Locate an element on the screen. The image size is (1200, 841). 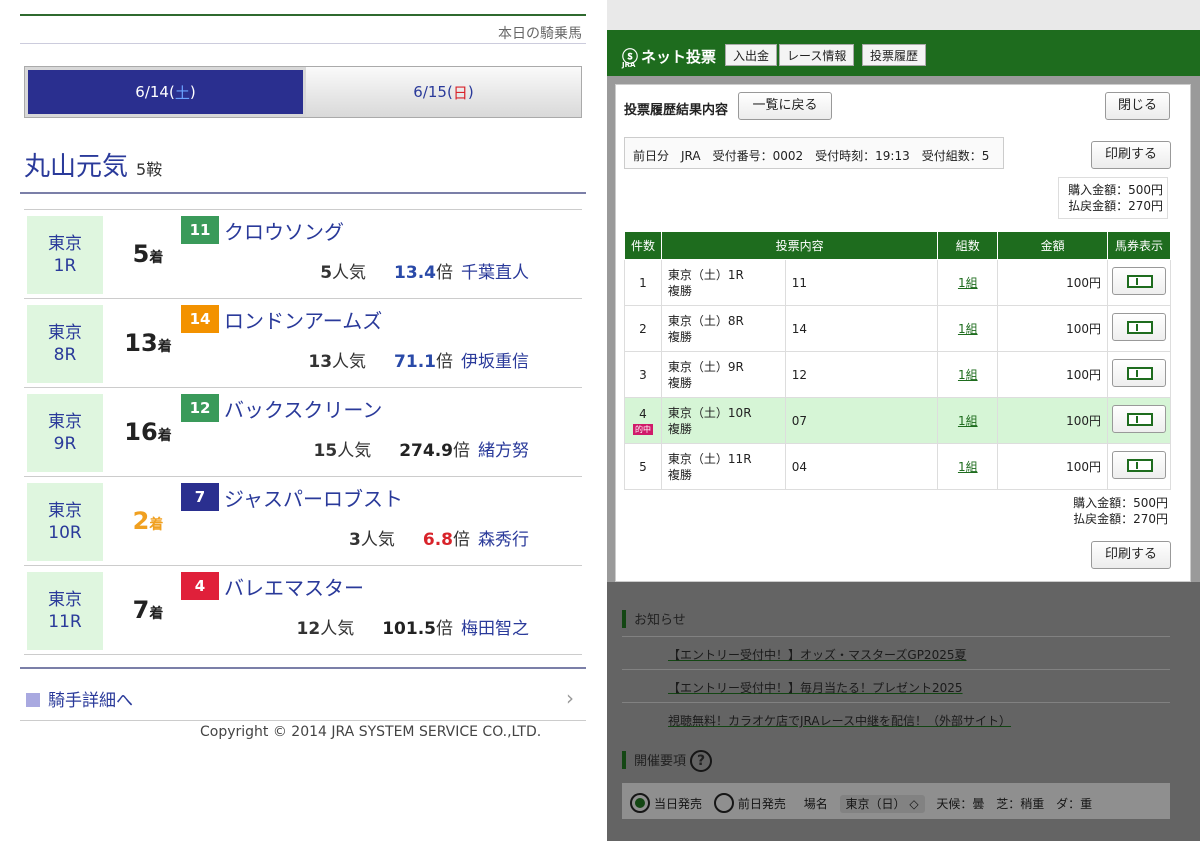
ride-row: 東京 9R 16着 12 バックスクリーン 15人気 274.9倍 緒方努 is located at coordinates (303, 432).